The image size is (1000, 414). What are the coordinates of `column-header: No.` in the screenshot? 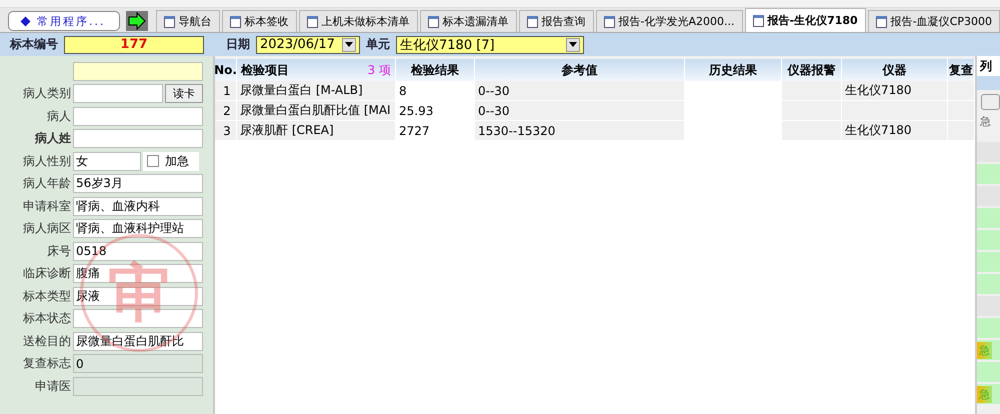 It's located at (226, 70).